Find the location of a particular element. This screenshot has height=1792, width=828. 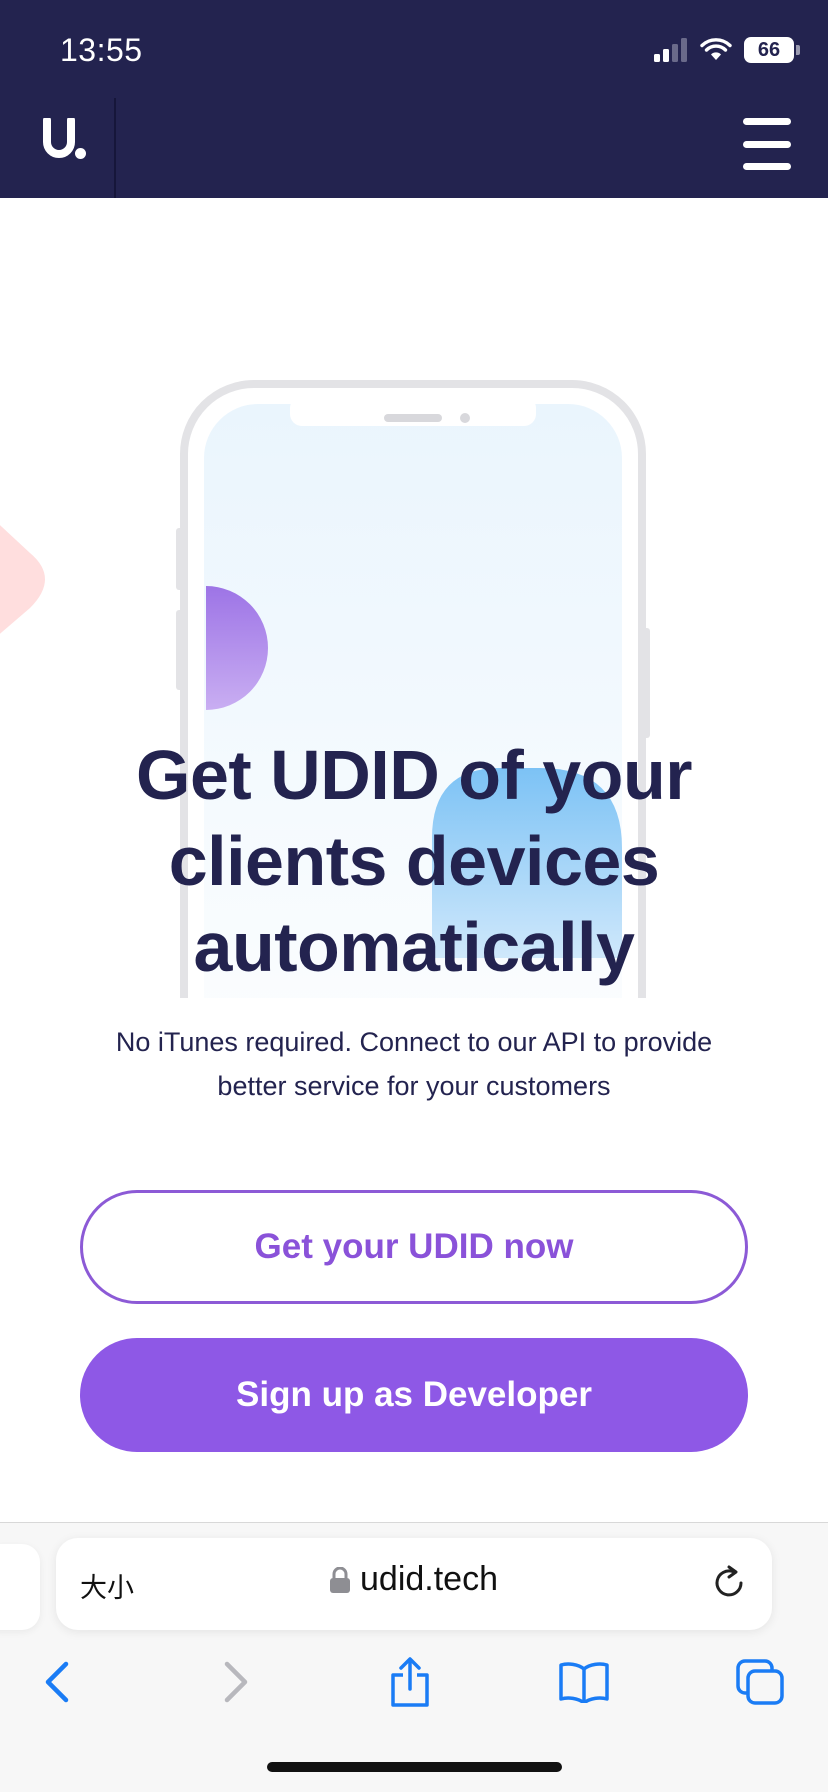

forward-icon is located at coordinates (236, 1682).